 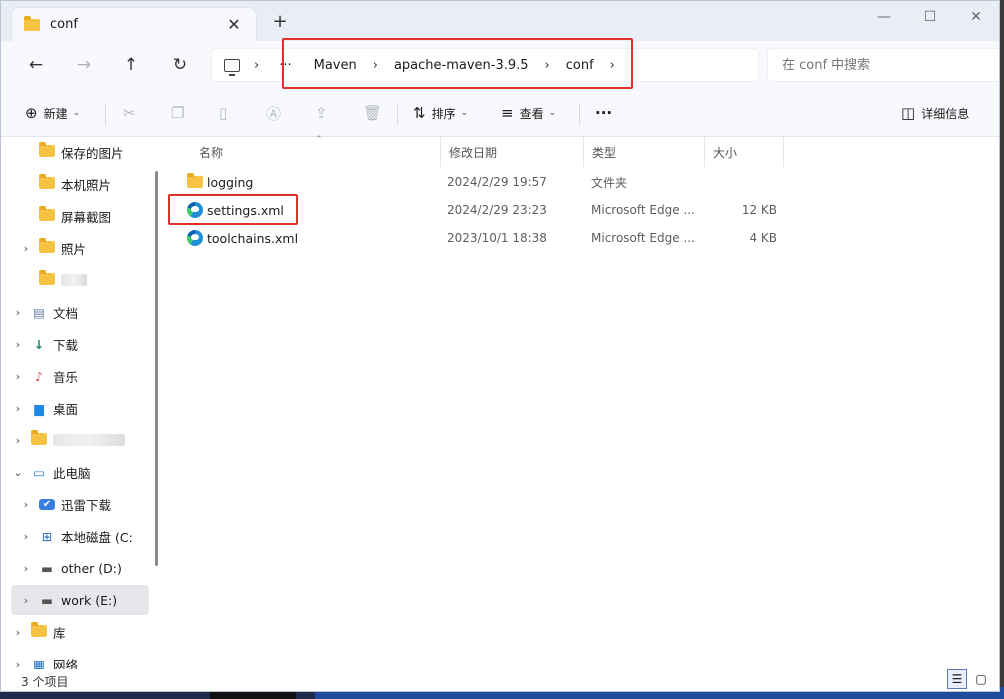 What do you see at coordinates (80, 344) in the screenshot?
I see `sidebar-item-downloads: › ↓ 下载` at bounding box center [80, 344].